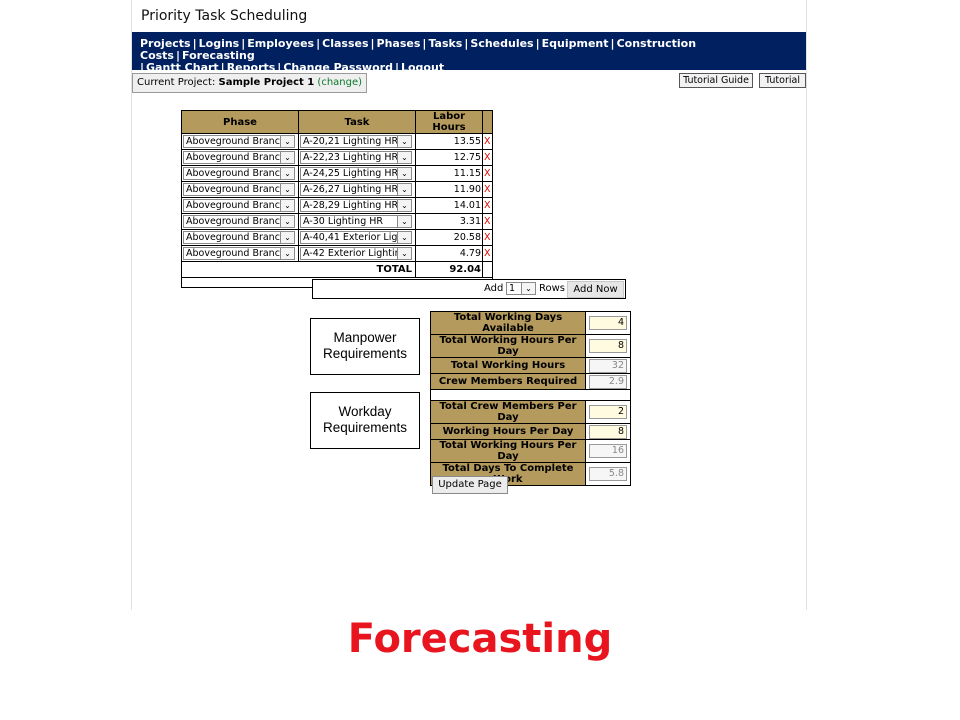  I want to click on add-label: Add, so click(494, 288).